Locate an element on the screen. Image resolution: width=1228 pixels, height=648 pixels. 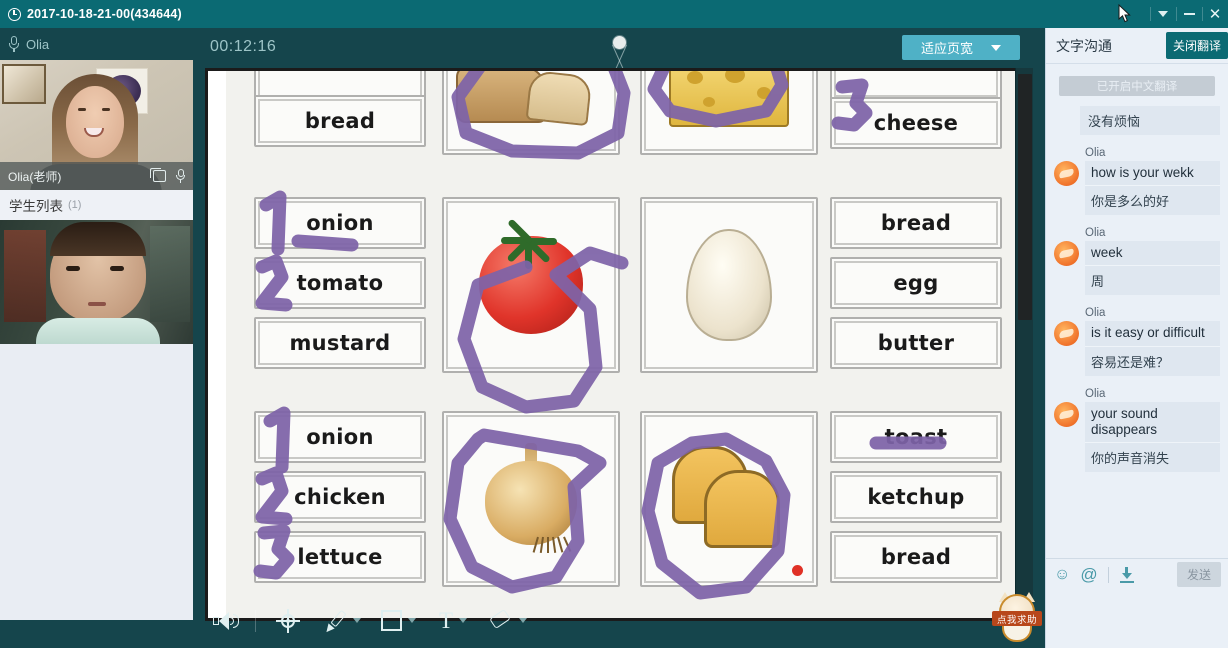
whiteboard-scrollbar is located at coordinates (1024, 344).